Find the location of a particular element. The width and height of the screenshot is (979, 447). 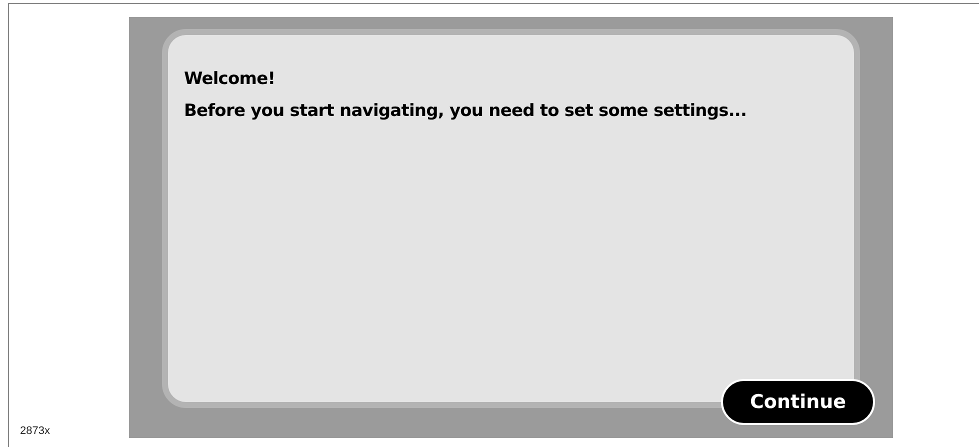

figure-label: 2873x is located at coordinates (35, 431).